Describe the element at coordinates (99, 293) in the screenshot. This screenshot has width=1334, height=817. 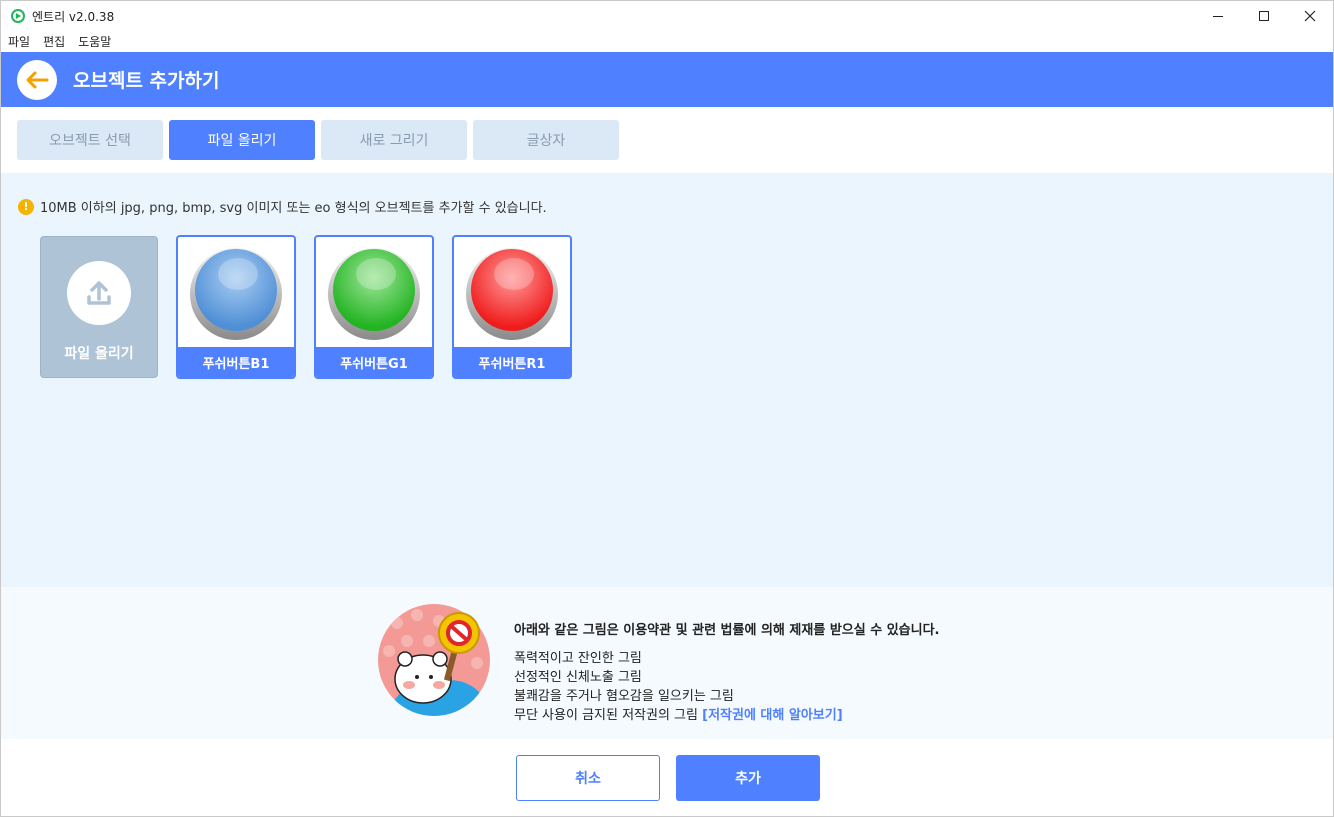
I see `upload-icon` at that location.